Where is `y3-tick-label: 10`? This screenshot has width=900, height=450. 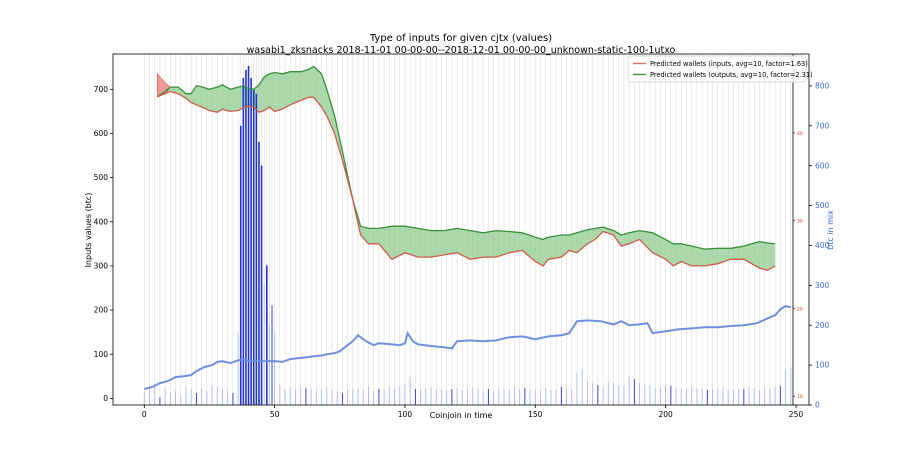 y3-tick-label: 10 is located at coordinates (800, 397).